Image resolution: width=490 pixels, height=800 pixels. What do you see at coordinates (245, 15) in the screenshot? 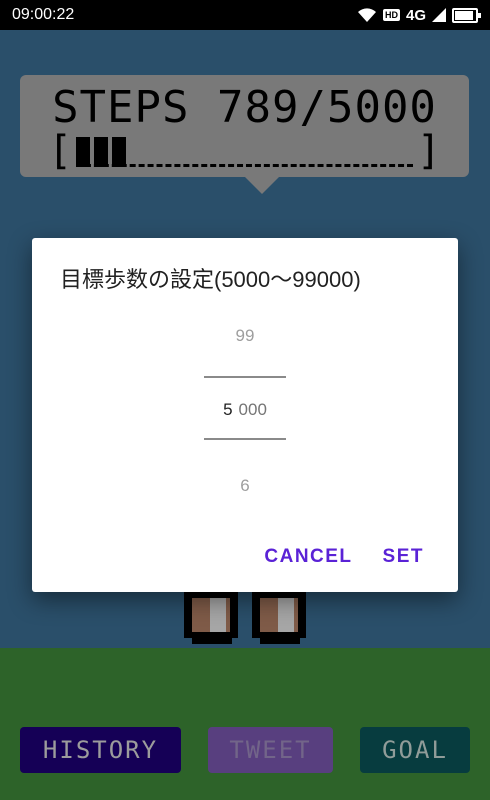
I see `status-bar: 09:00:22 HD 4G` at bounding box center [245, 15].